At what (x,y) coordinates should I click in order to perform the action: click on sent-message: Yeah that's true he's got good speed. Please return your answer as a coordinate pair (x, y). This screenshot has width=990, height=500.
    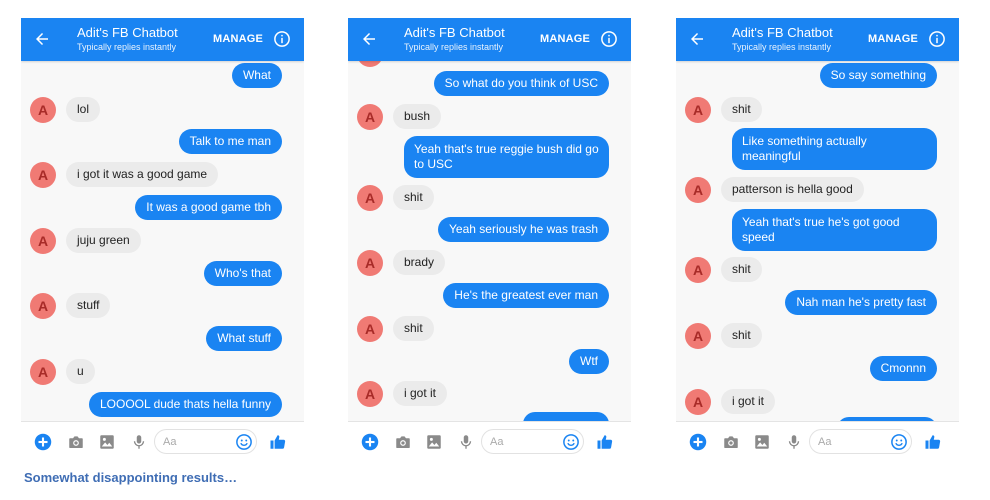
    Looking at the image, I should click on (834, 230).